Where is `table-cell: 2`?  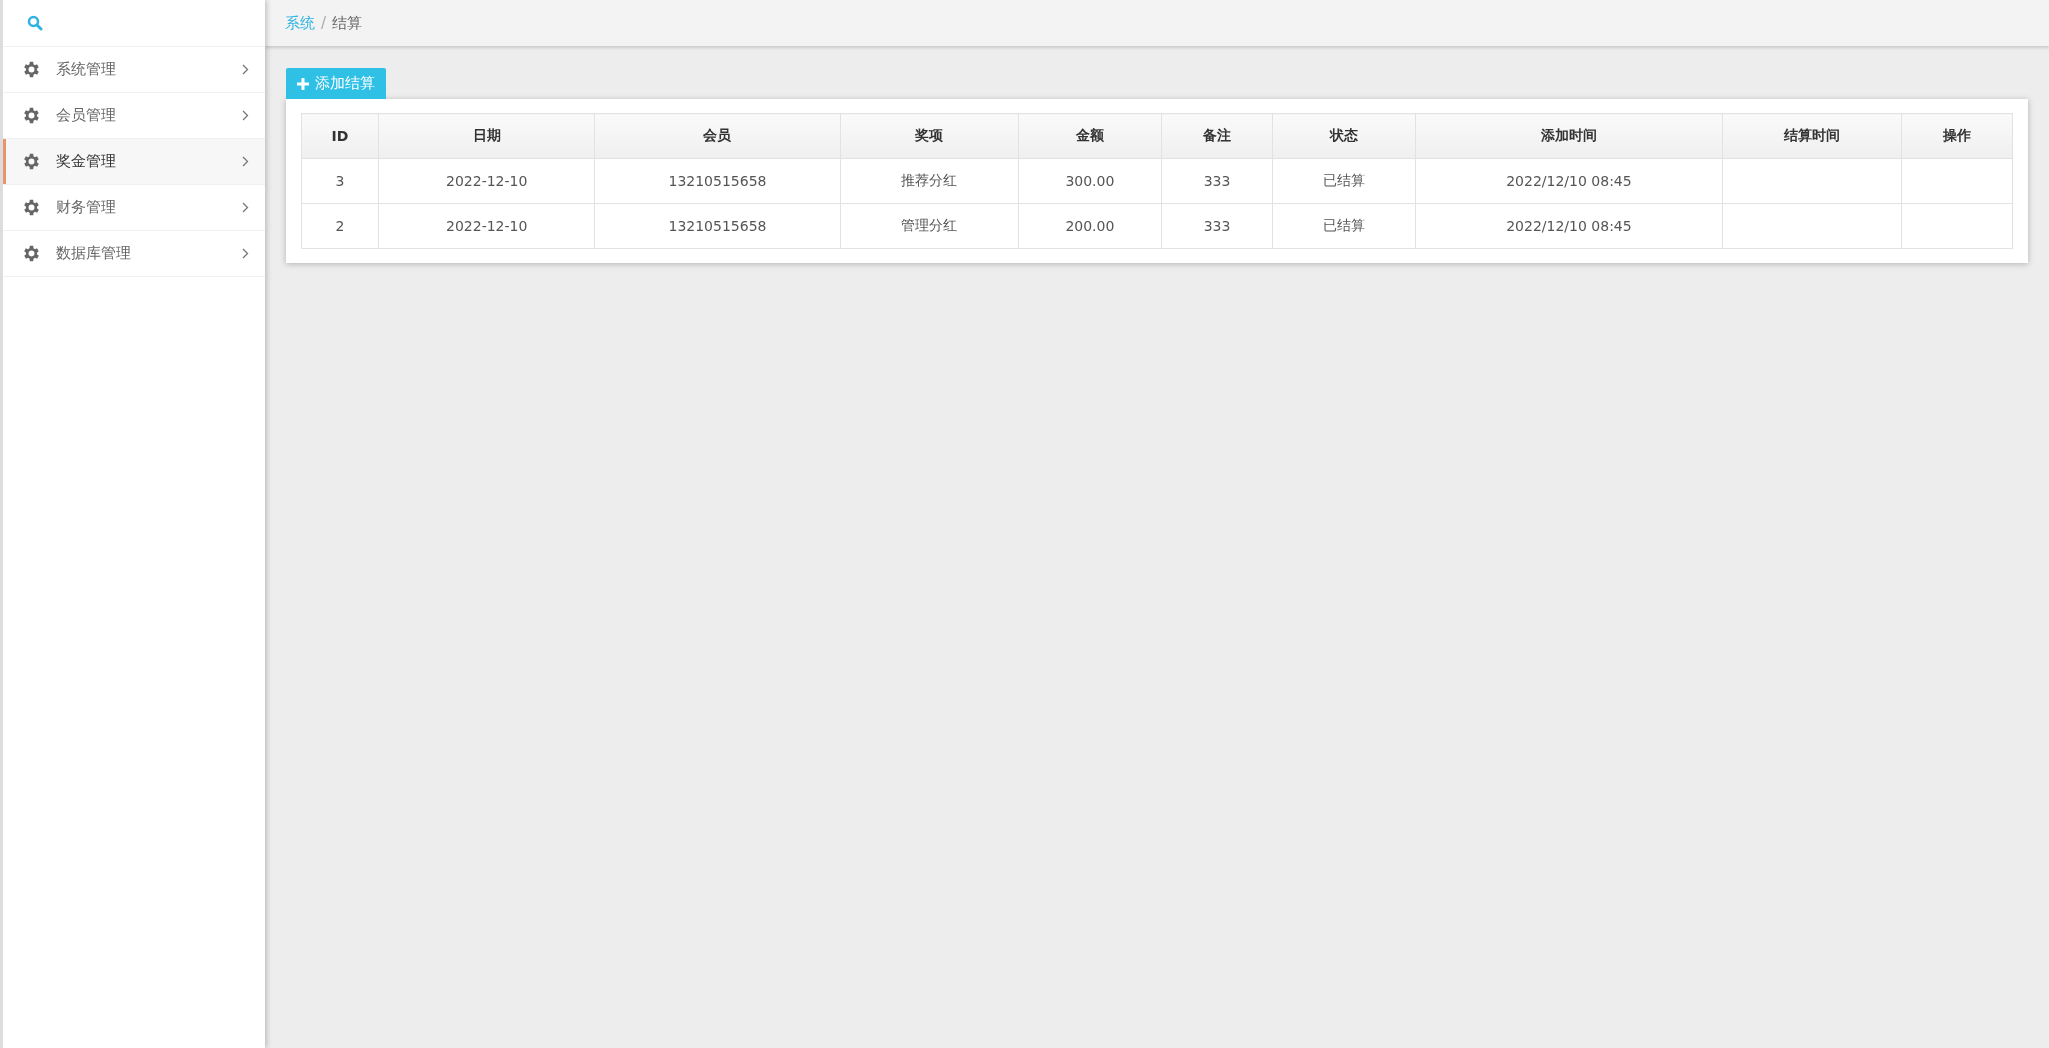 table-cell: 2 is located at coordinates (340, 226).